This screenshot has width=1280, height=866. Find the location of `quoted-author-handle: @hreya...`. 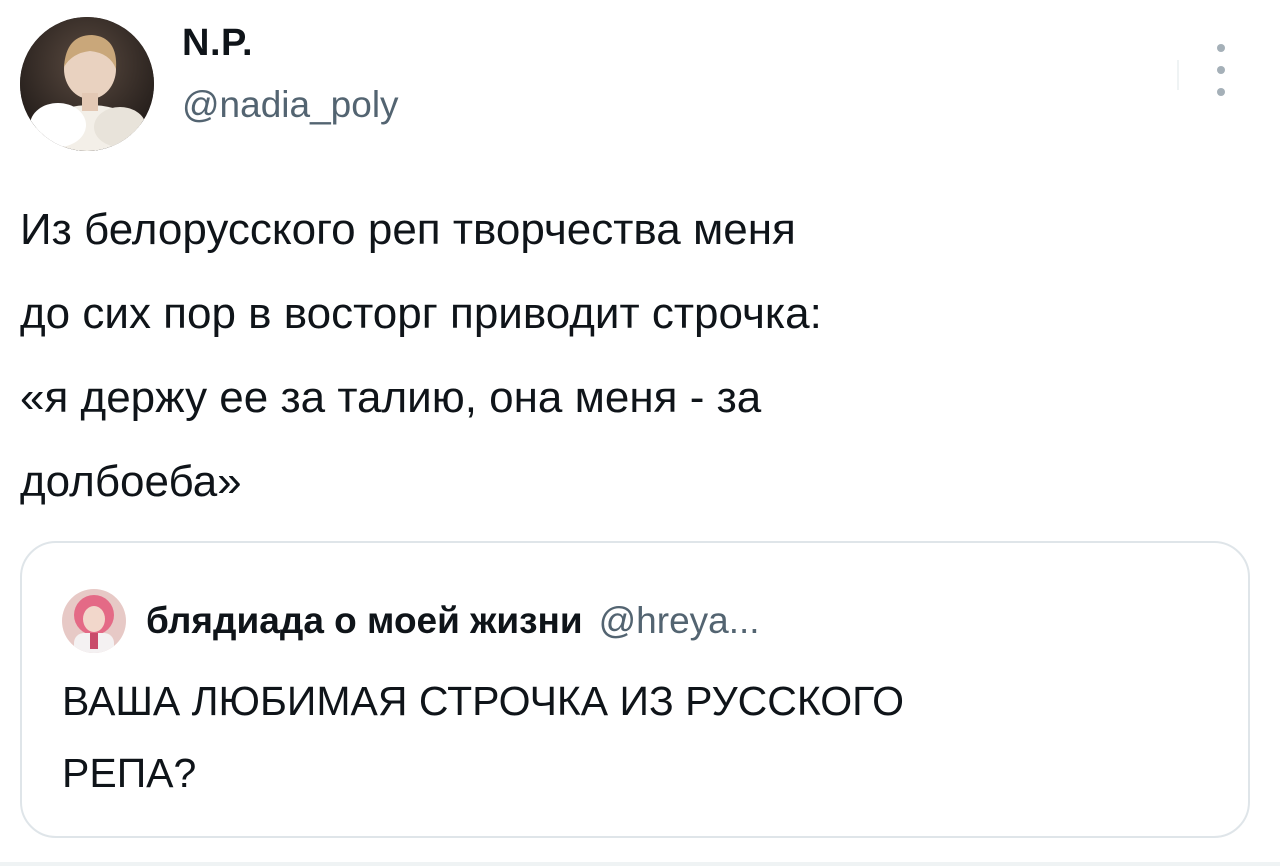

quoted-author-handle: @hreya... is located at coordinates (679, 621).